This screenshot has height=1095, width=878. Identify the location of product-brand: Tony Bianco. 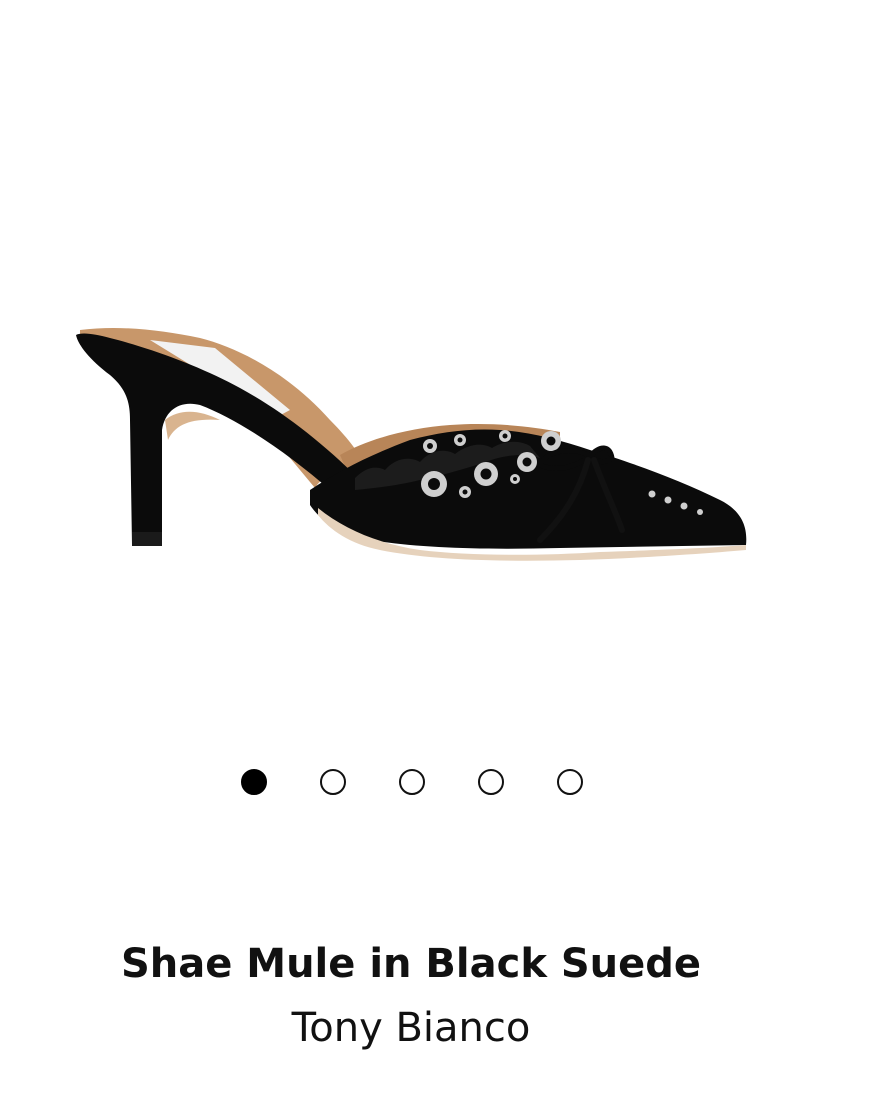
(411, 1028).